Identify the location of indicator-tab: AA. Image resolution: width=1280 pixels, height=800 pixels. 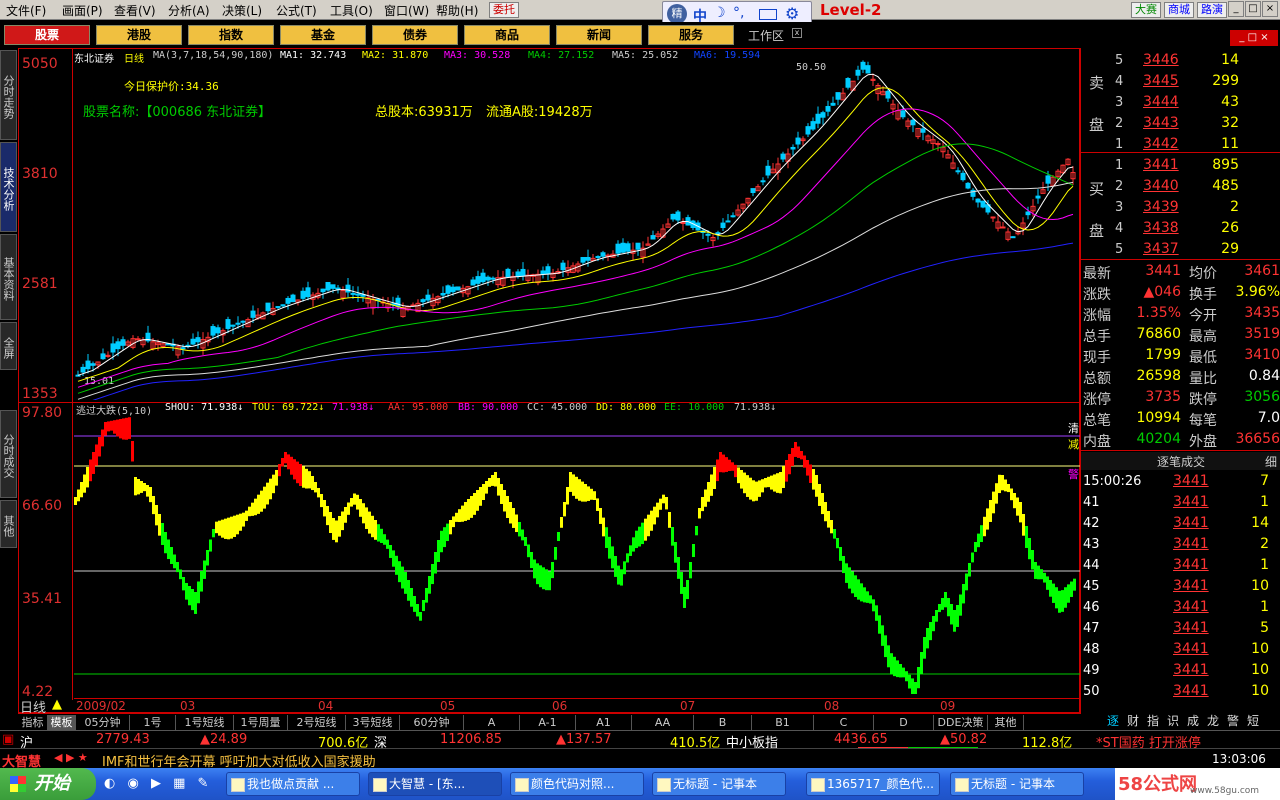
(663, 722).